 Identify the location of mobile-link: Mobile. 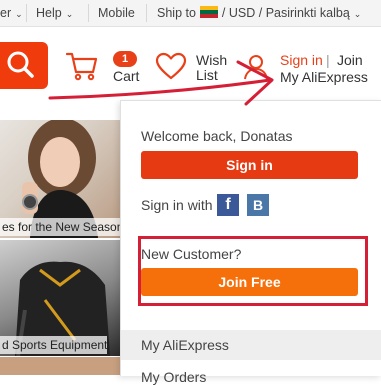
(116, 13).